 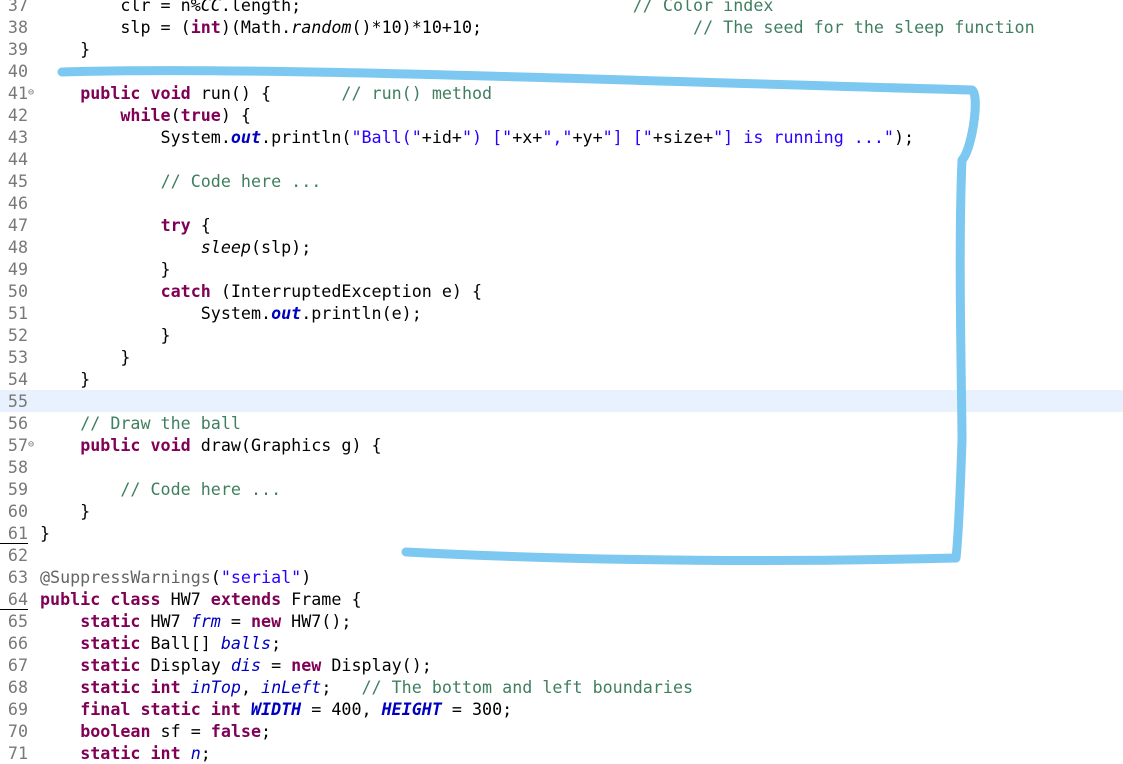 What do you see at coordinates (110, 665) in the screenshot?
I see `code-token: static` at bounding box center [110, 665].